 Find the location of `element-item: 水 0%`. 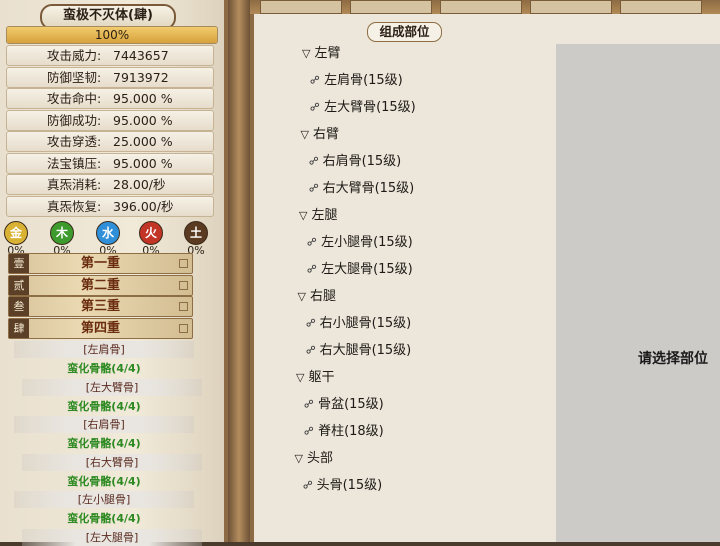

element-item: 水 0% is located at coordinates (108, 239).